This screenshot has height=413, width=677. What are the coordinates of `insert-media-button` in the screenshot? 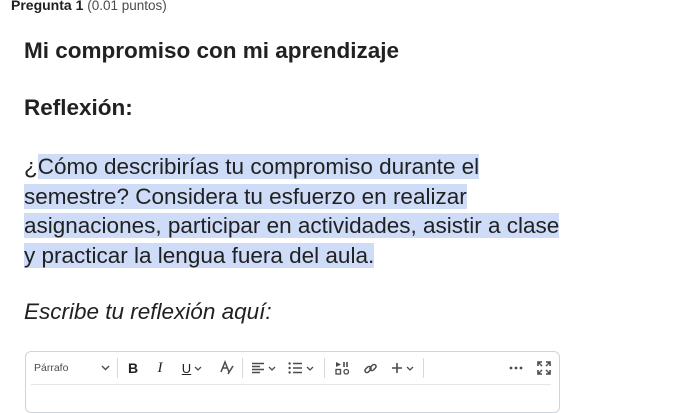 It's located at (342, 368).